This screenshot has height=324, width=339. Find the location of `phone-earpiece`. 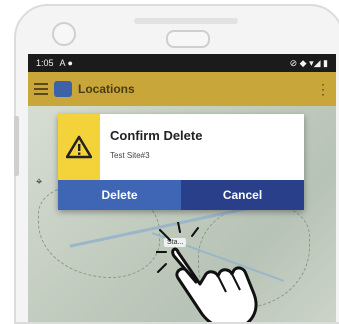

phone-earpiece is located at coordinates (188, 39).